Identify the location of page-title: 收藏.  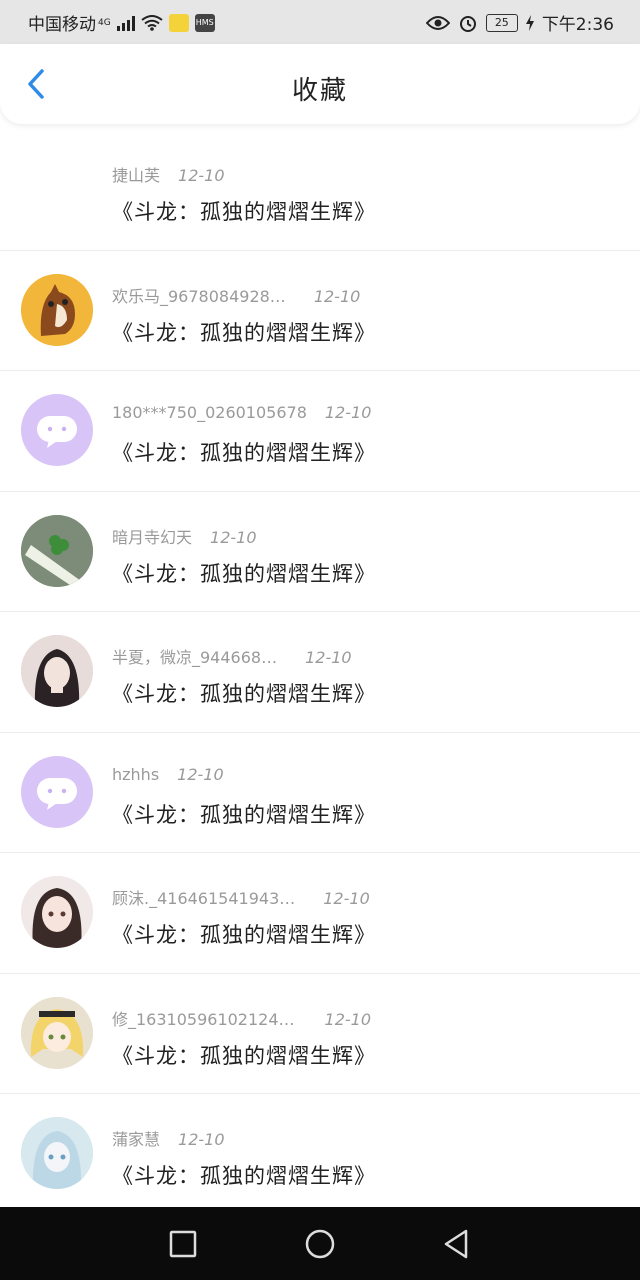
(319, 91).